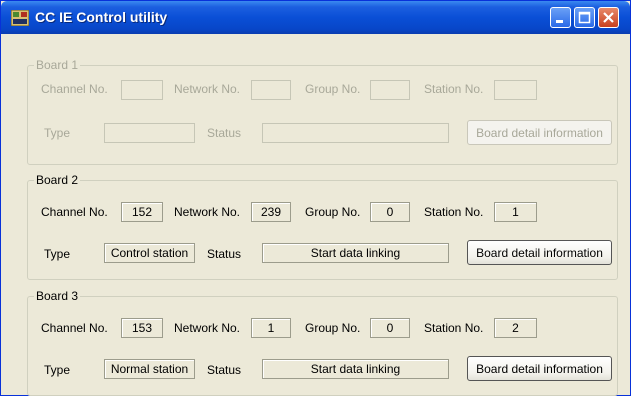 This screenshot has width=631, height=396. I want to click on board-3-detail-button: Board detail information, so click(539, 368).